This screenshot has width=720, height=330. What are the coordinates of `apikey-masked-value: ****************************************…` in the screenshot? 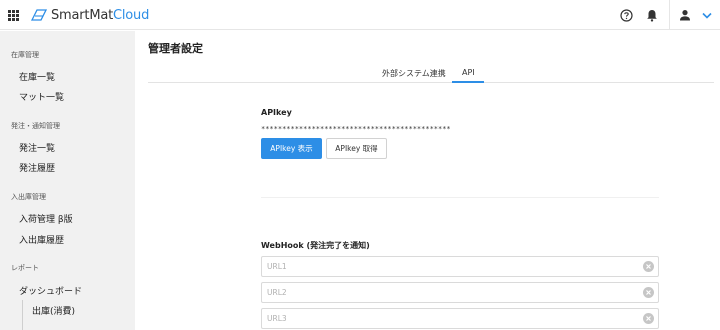 It's located at (356, 129).